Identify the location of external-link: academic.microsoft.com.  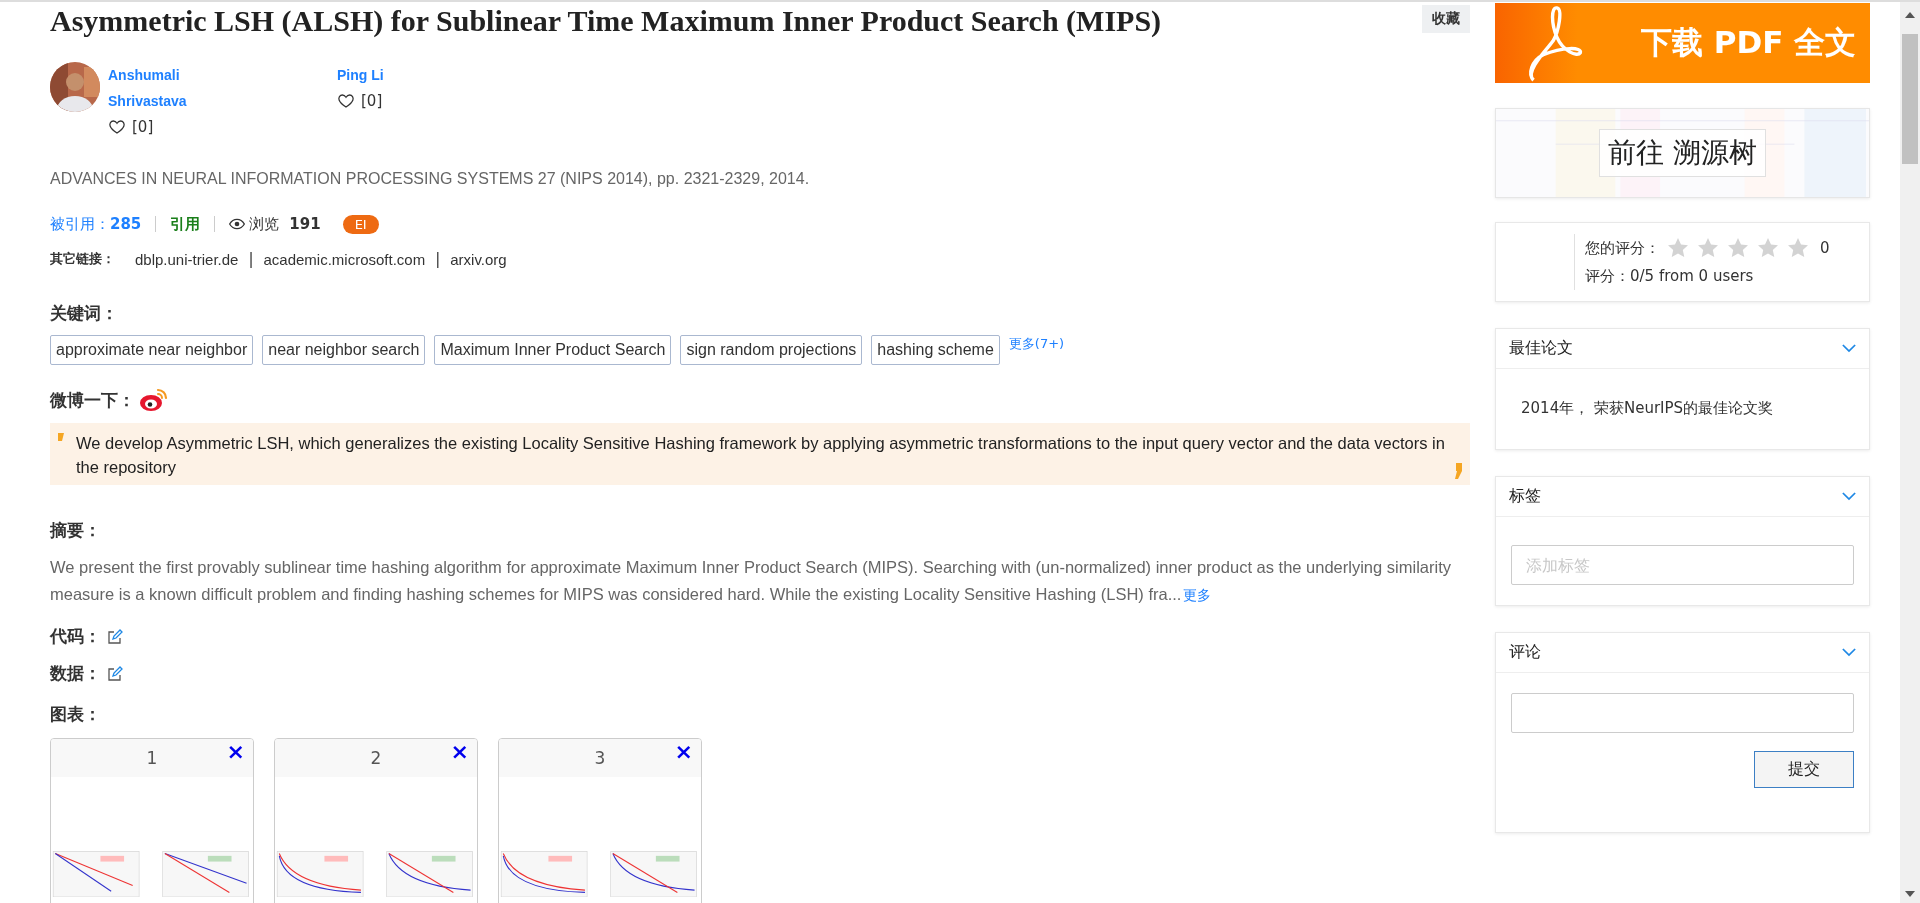
(344, 259).